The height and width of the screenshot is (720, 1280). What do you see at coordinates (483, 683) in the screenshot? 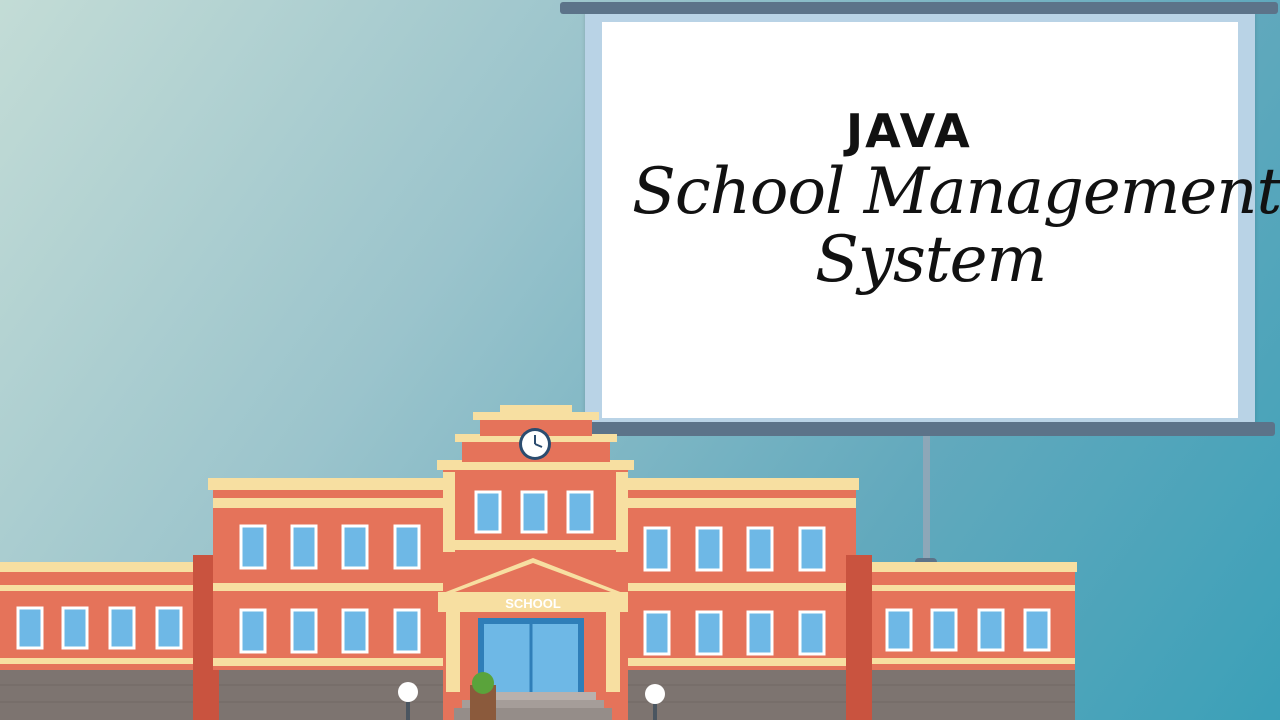
I see `bush-icon` at bounding box center [483, 683].